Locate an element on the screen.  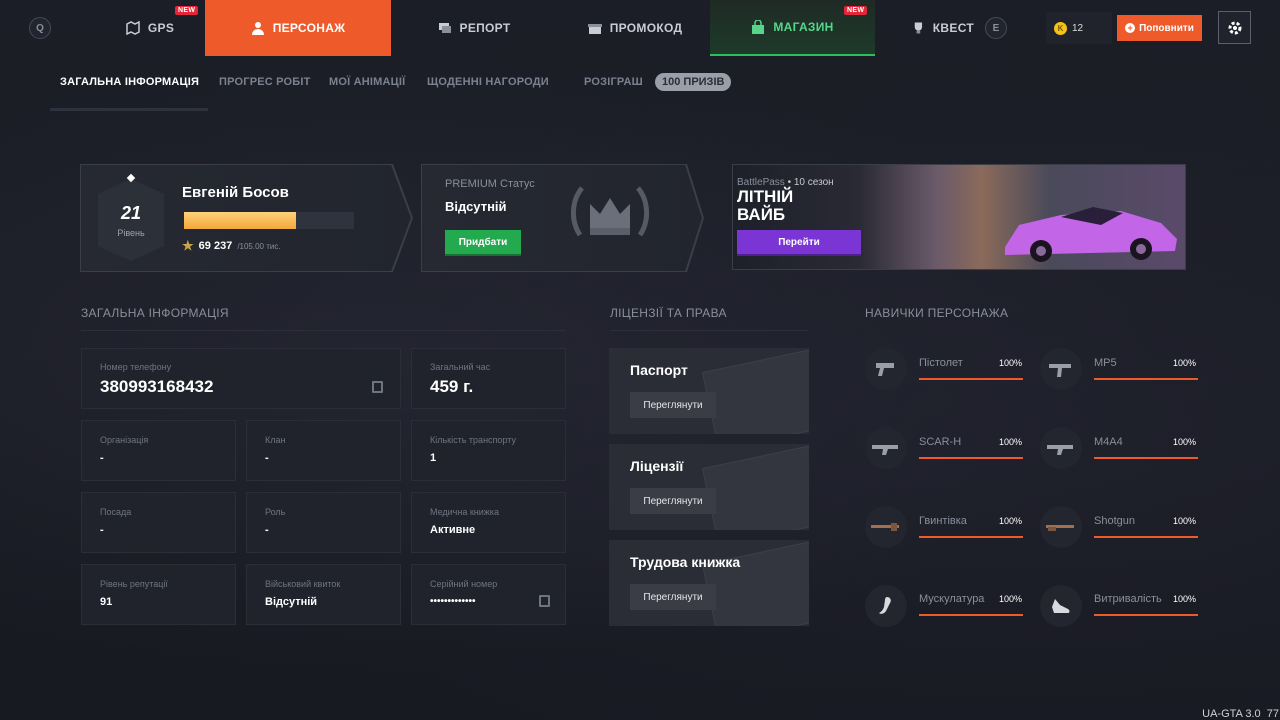
plus-icon: + is located at coordinates (1130, 28).